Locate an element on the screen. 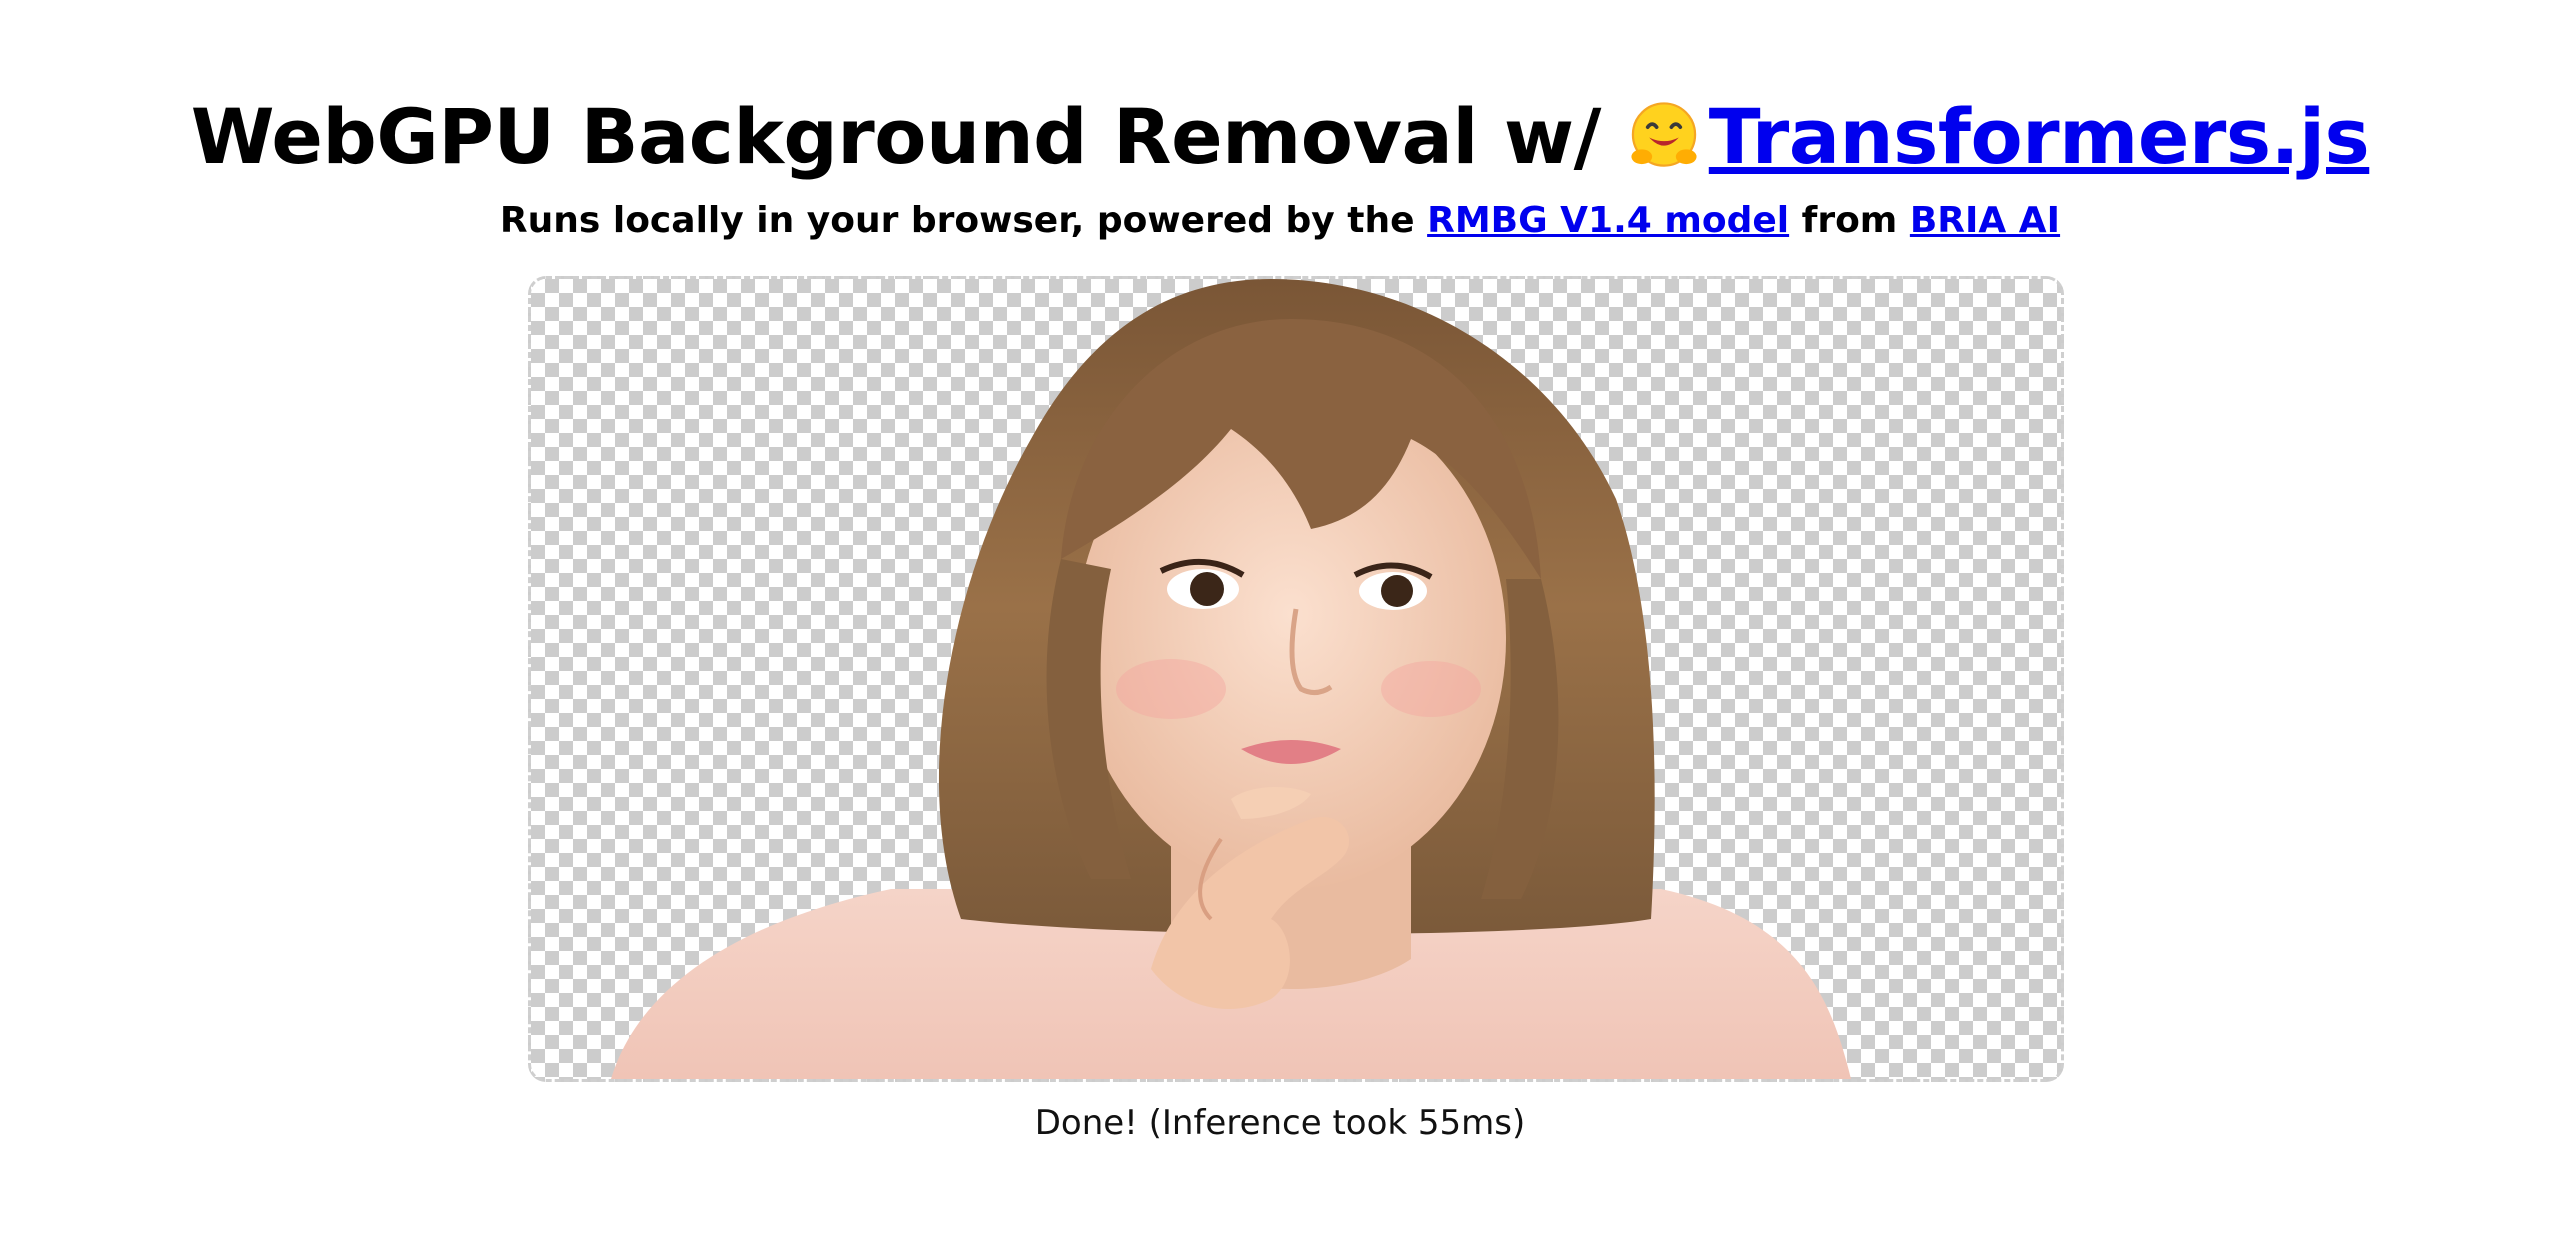 This screenshot has height=1243, width=2560. bria-ai-link: BRIA AI is located at coordinates (1985, 220).